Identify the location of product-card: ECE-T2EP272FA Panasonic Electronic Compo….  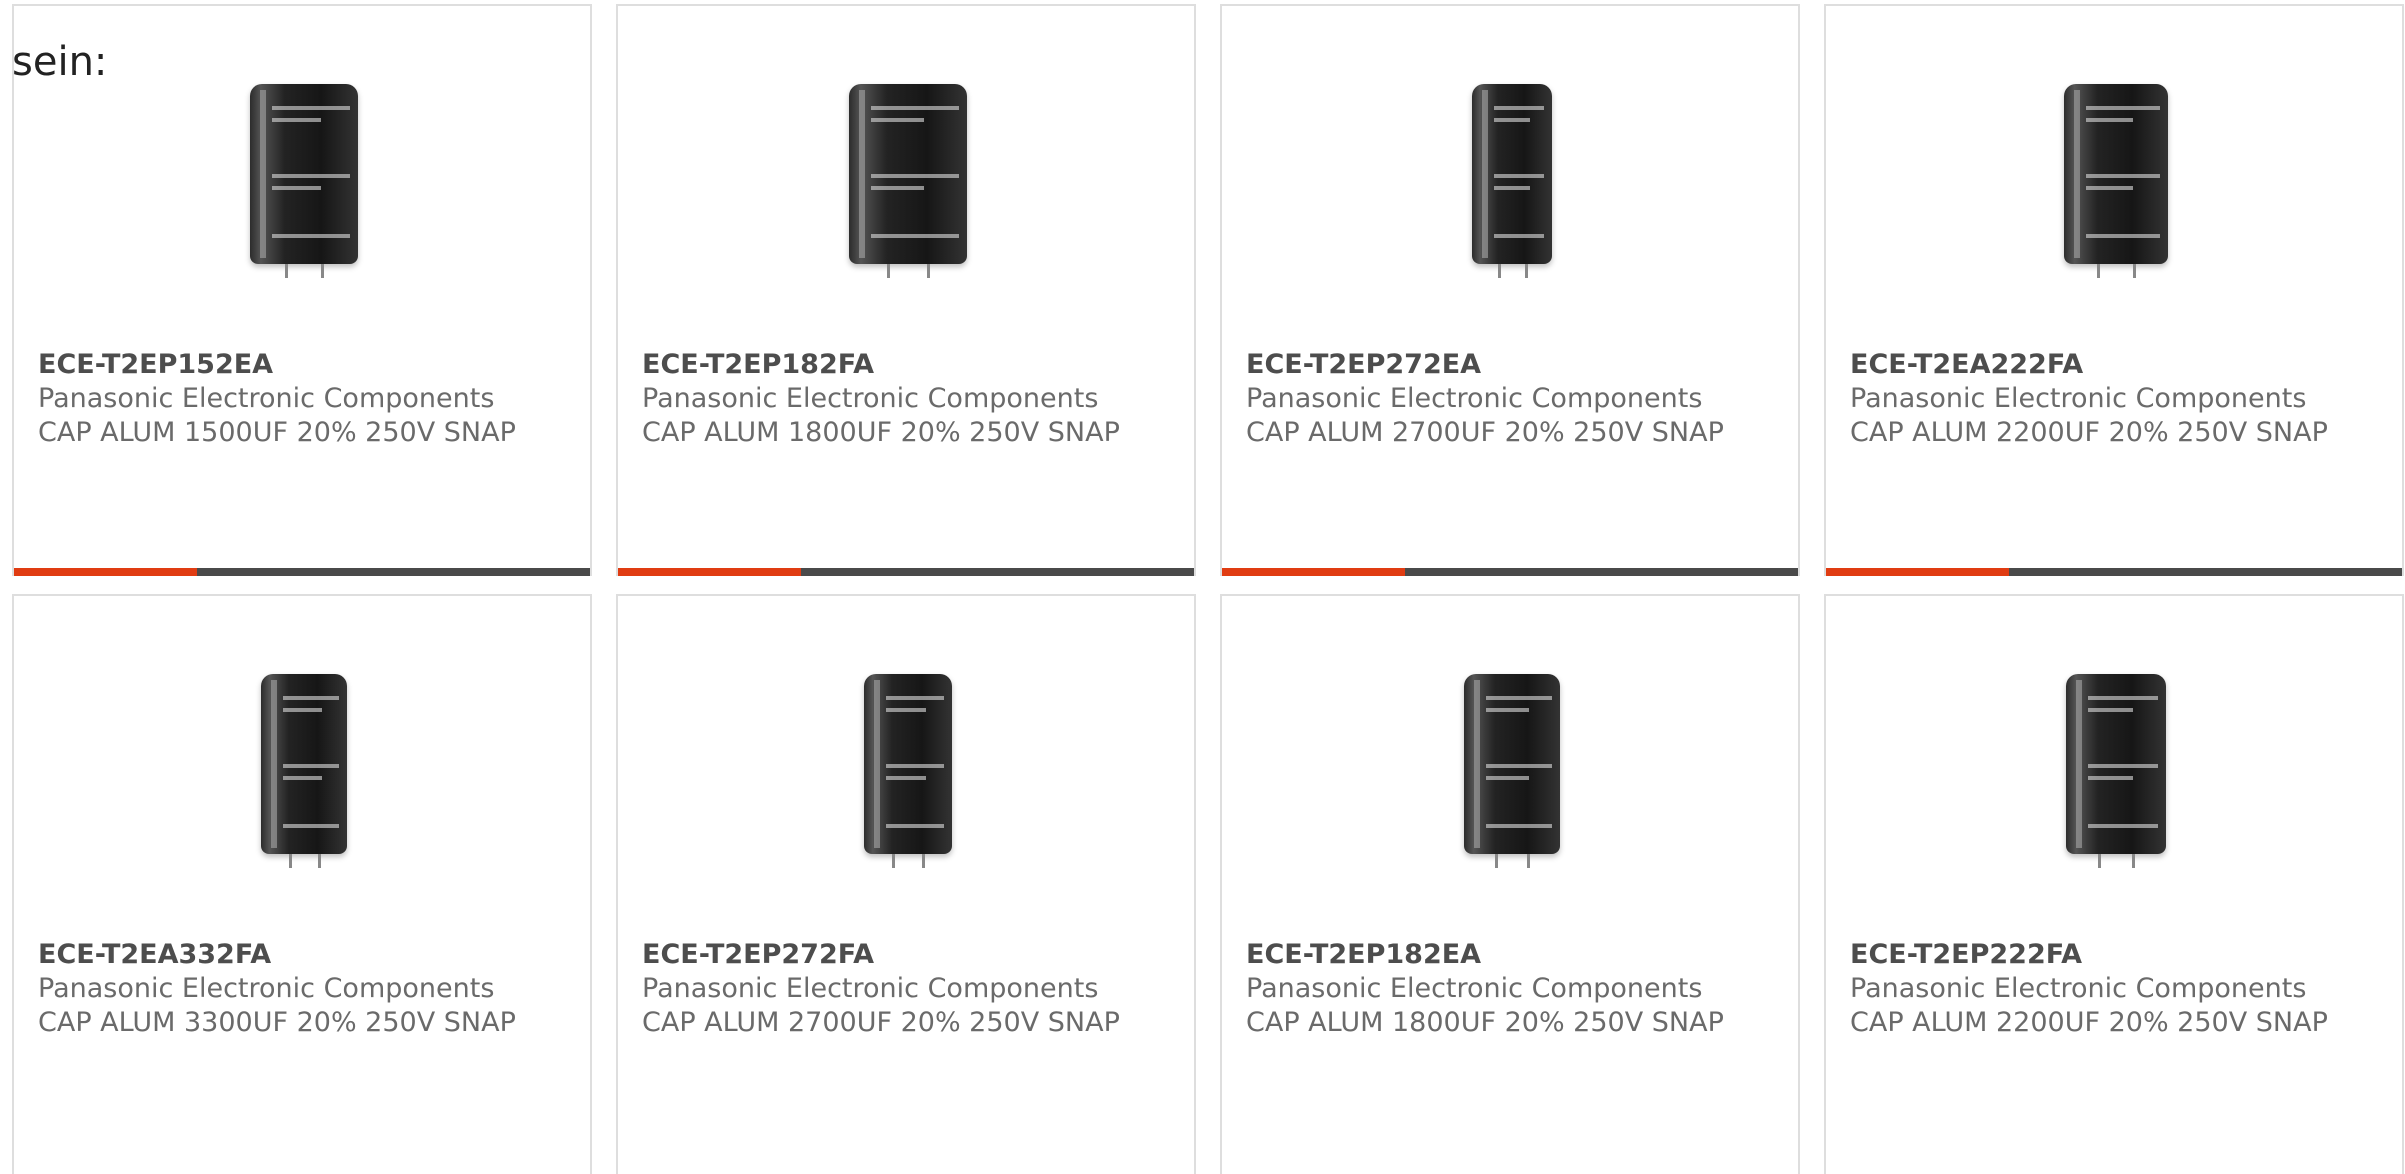
(906, 884).